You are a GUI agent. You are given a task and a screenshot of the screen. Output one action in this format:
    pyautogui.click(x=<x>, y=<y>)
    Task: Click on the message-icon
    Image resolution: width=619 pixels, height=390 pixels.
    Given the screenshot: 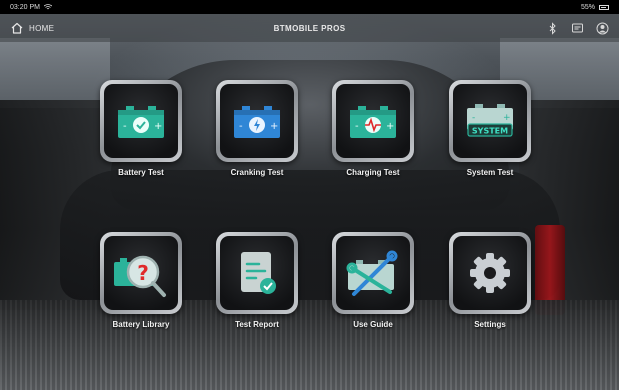 What is the action you would take?
    pyautogui.click(x=577, y=28)
    